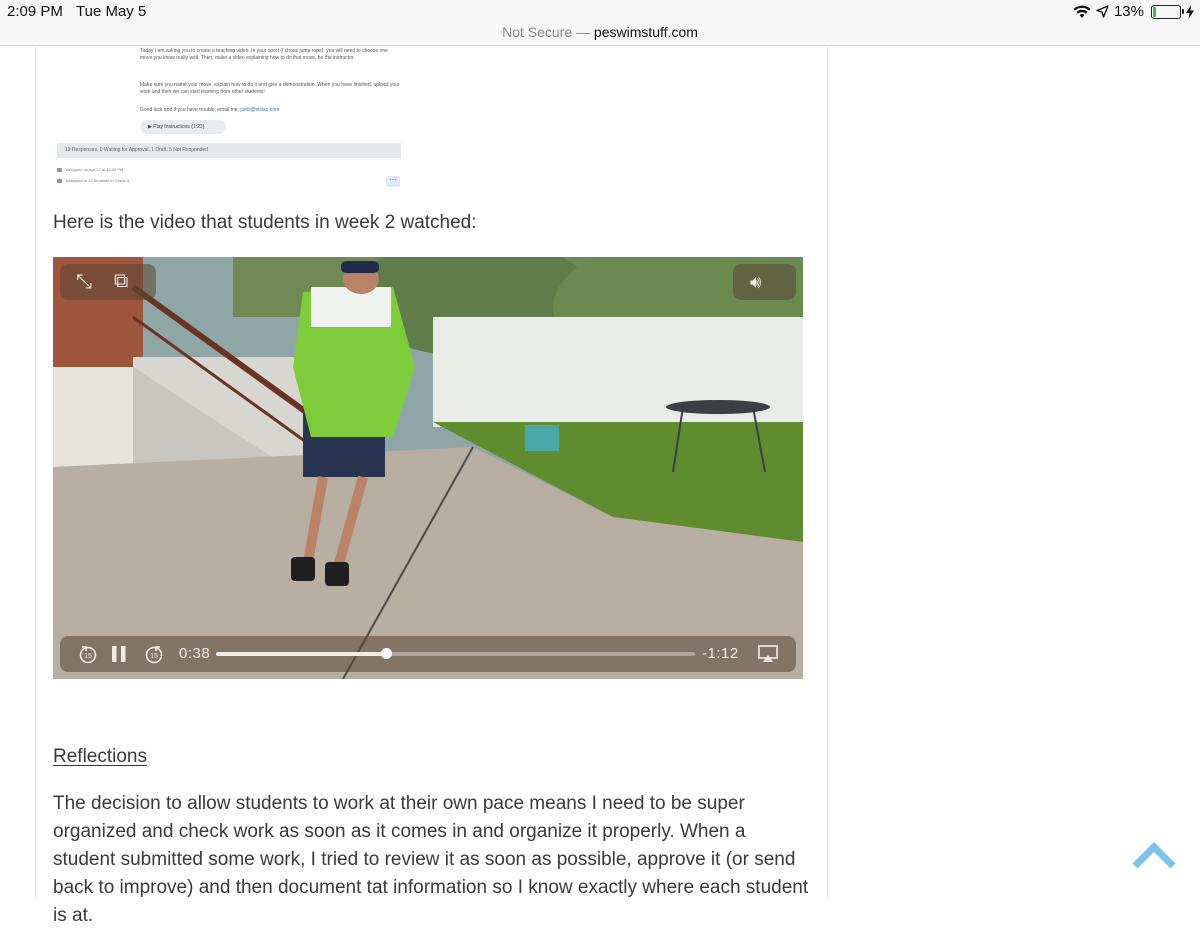 The height and width of the screenshot is (930, 1200). I want to click on reflections-heading: Reflections, so click(100, 756).